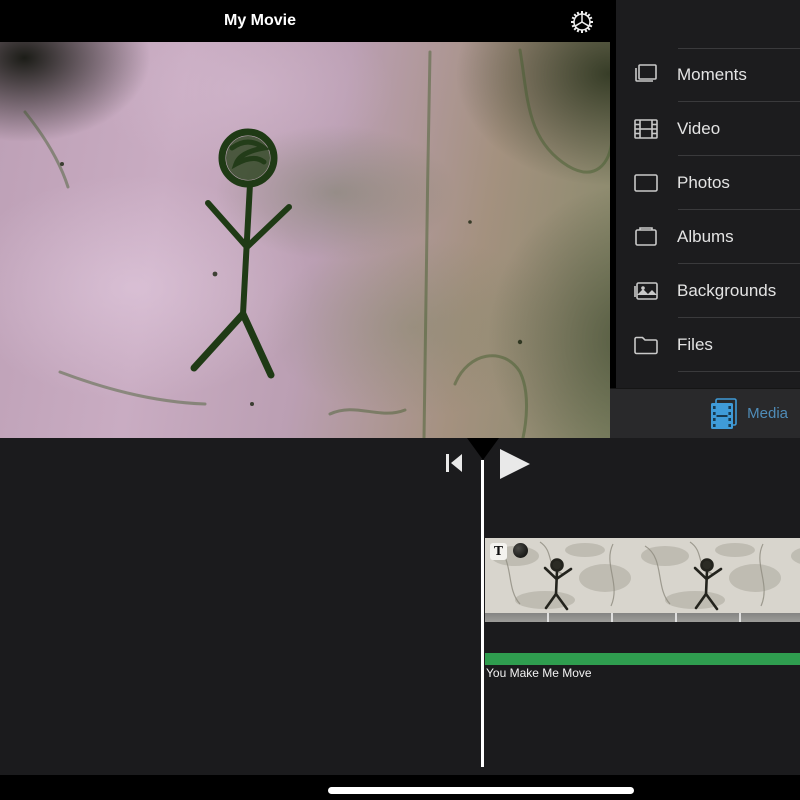  I want to click on sidebar-item-moments: Moments, so click(708, 75).